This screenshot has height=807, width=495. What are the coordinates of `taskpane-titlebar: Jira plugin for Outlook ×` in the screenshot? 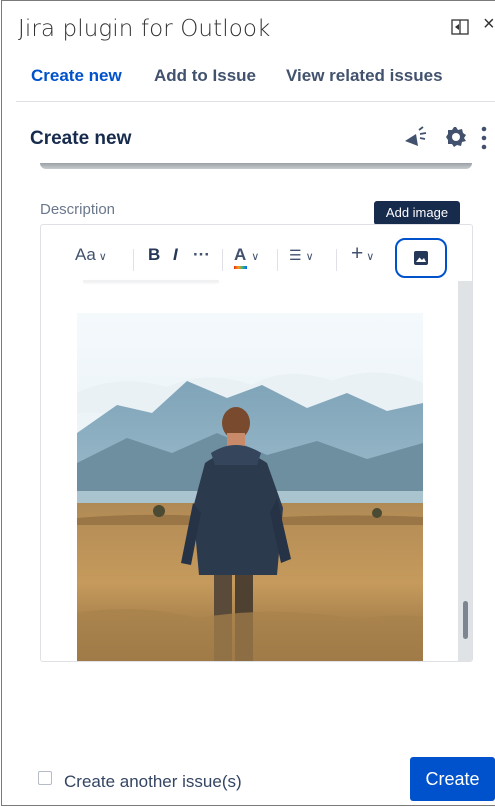 It's located at (247, 29).